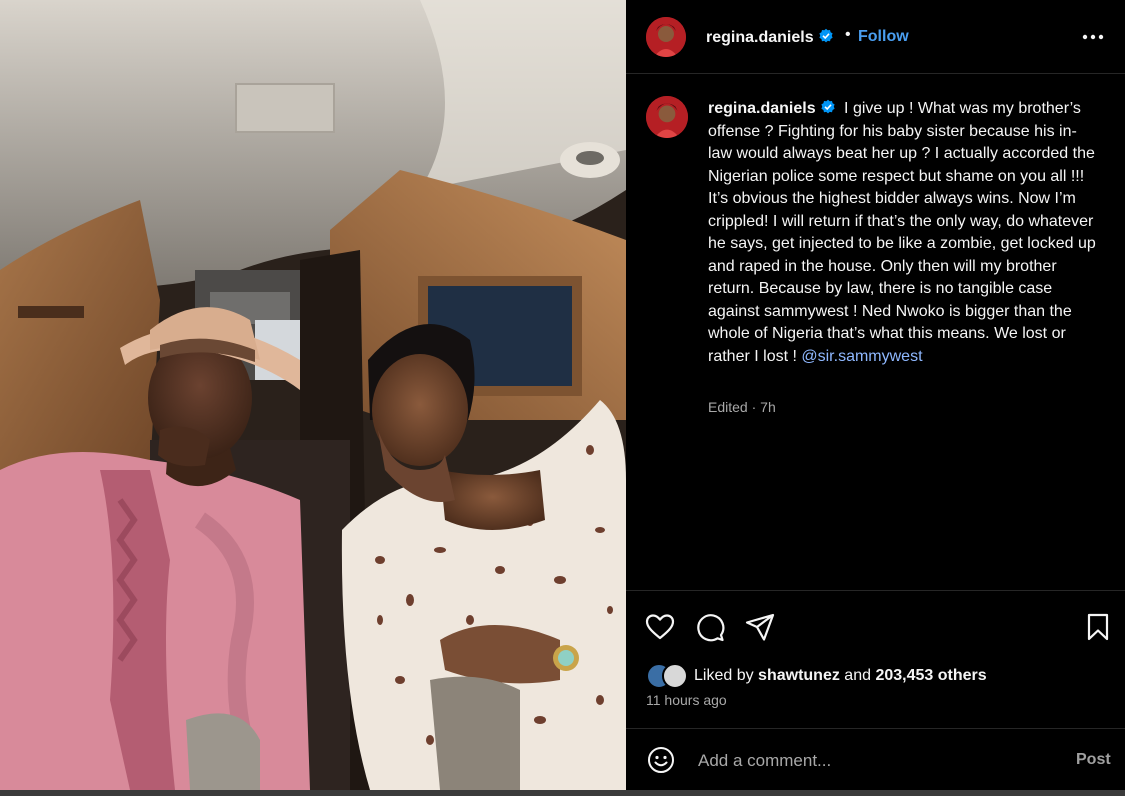 The width and height of the screenshot is (1125, 796). What do you see at coordinates (930, 675) in the screenshot?
I see `liked-by-others: 203,453 others` at bounding box center [930, 675].